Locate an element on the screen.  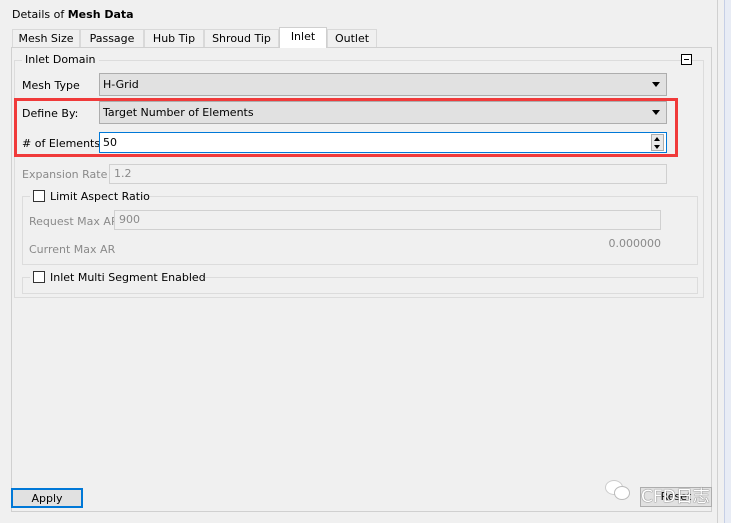
chevron-down-icon is located at coordinates (656, 84).